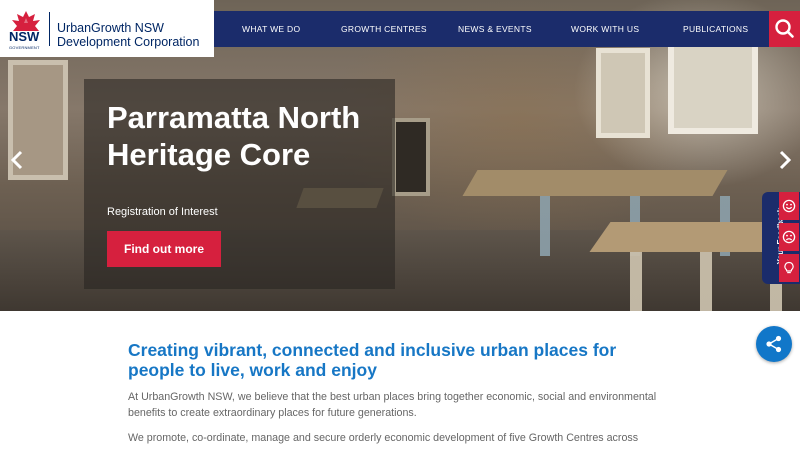  I want to click on hero-window-right, so click(713, 86).